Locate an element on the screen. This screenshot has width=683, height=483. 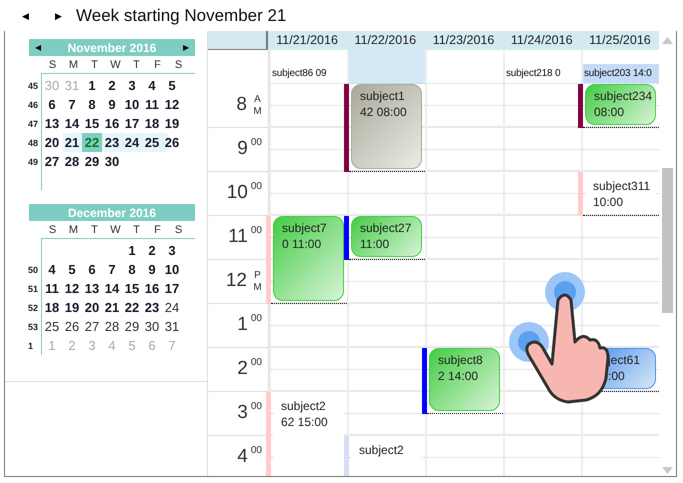
weekday-label: F is located at coordinates (157, 230).